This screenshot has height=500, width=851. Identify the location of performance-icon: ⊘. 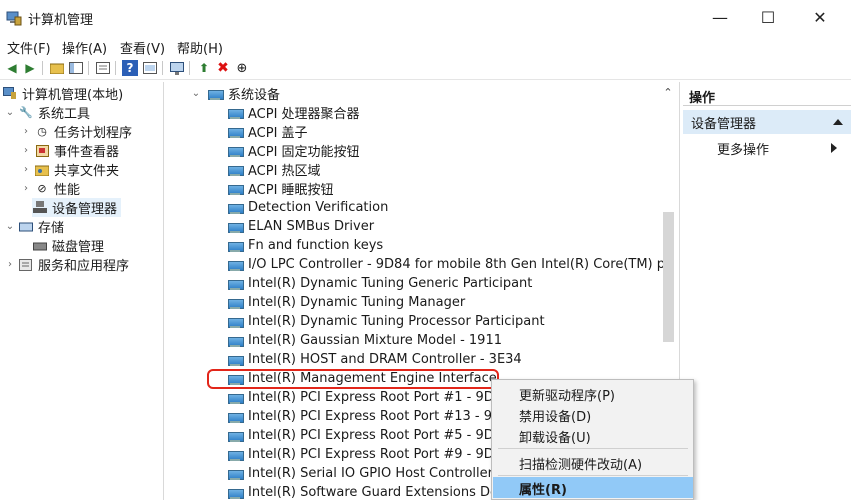
(42, 188).